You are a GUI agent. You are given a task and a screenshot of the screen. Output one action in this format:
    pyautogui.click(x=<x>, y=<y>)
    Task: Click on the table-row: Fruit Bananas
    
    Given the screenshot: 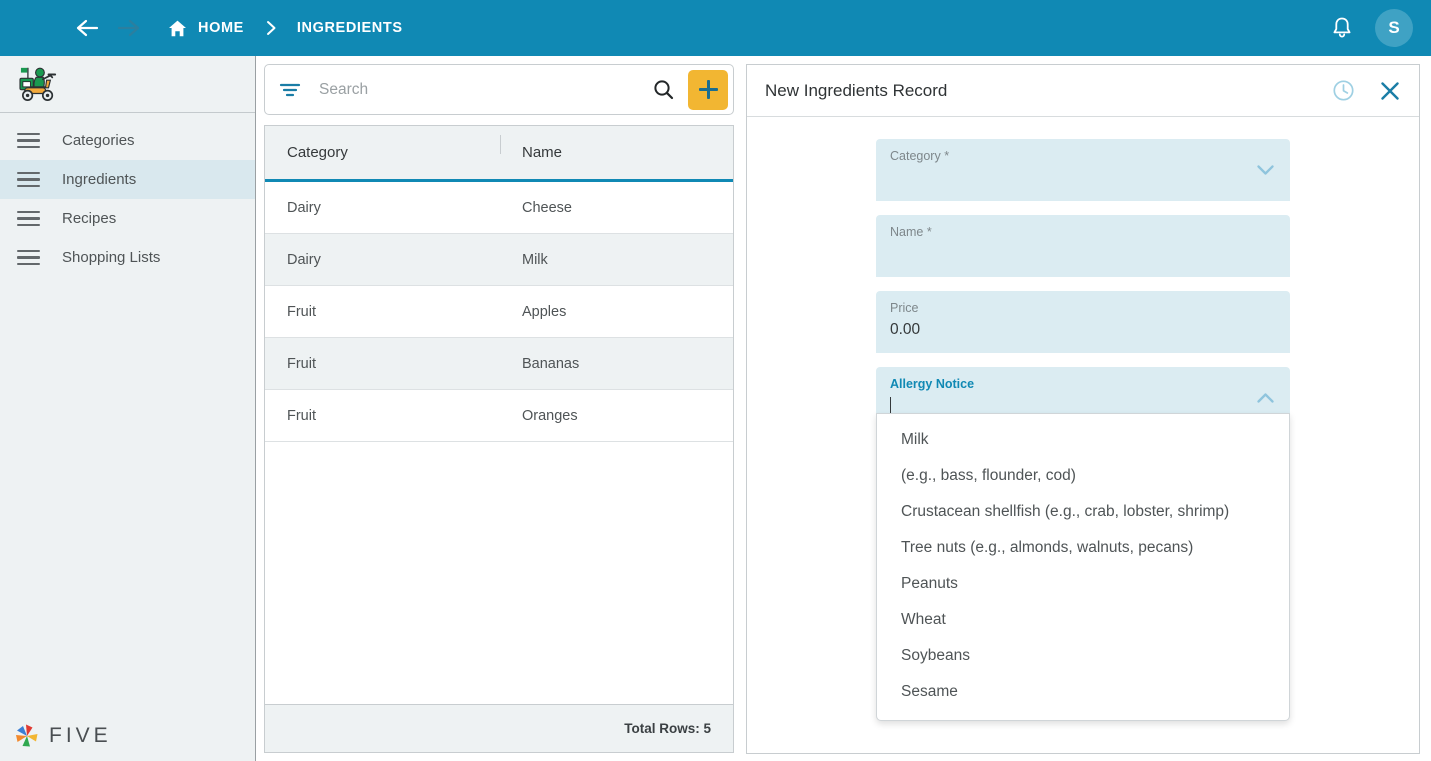 What is the action you would take?
    pyautogui.click(x=499, y=364)
    